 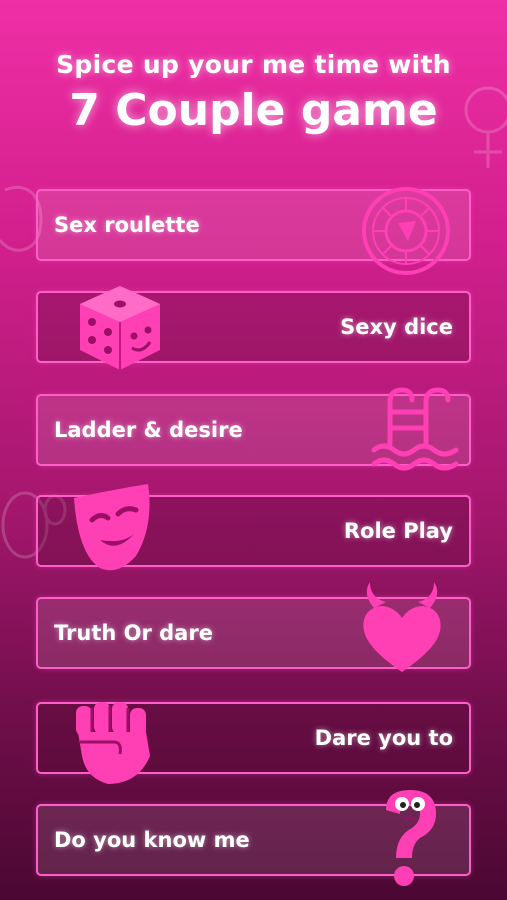 What do you see at coordinates (415, 429) in the screenshot?
I see `pool-ladder-icon` at bounding box center [415, 429].